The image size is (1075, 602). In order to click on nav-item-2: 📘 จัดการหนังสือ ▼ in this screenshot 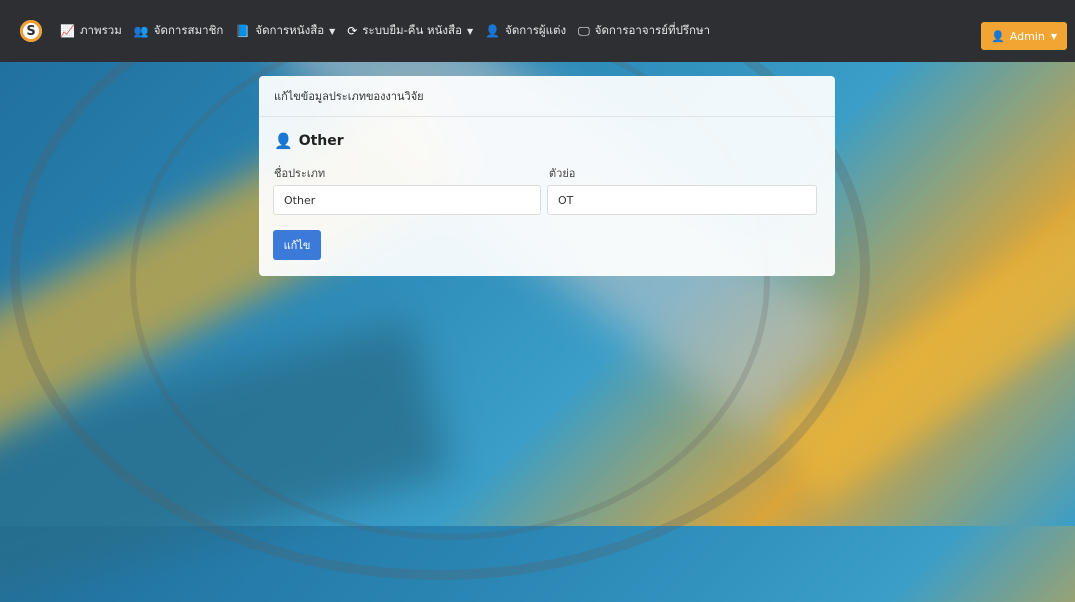, I will do `click(285, 31)`.